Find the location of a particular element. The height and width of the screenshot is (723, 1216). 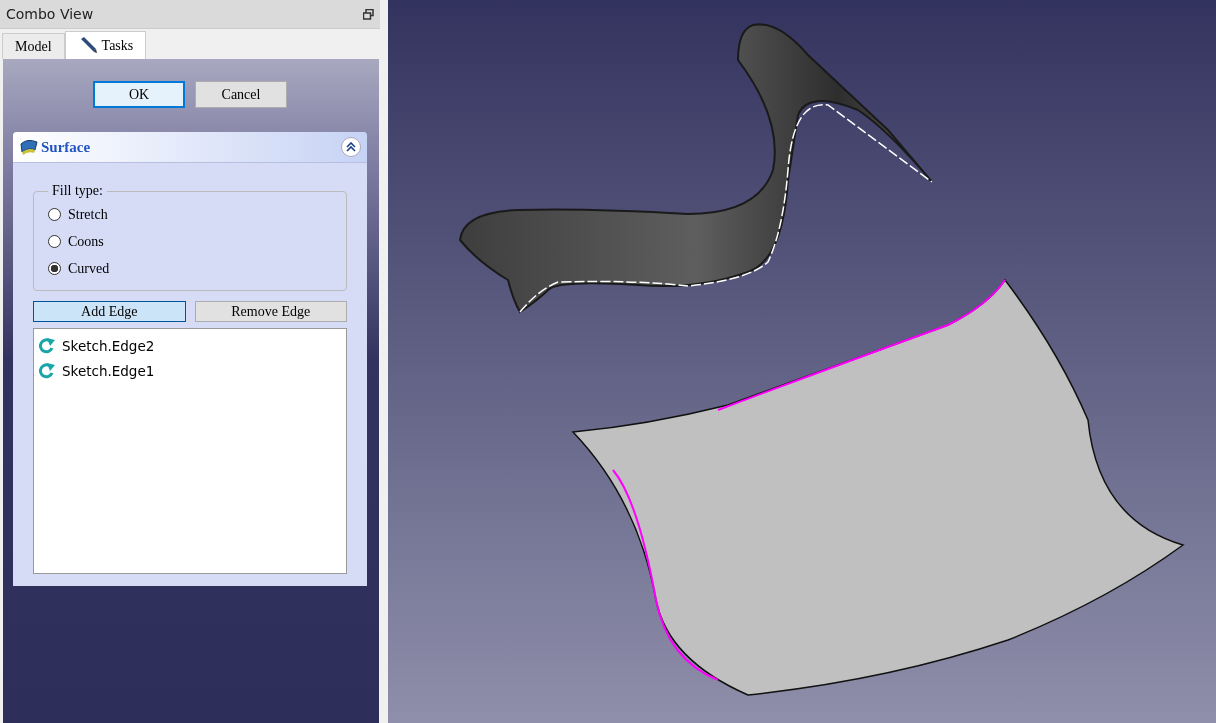

remove-edge-button: Remove Edge is located at coordinates (270, 311).